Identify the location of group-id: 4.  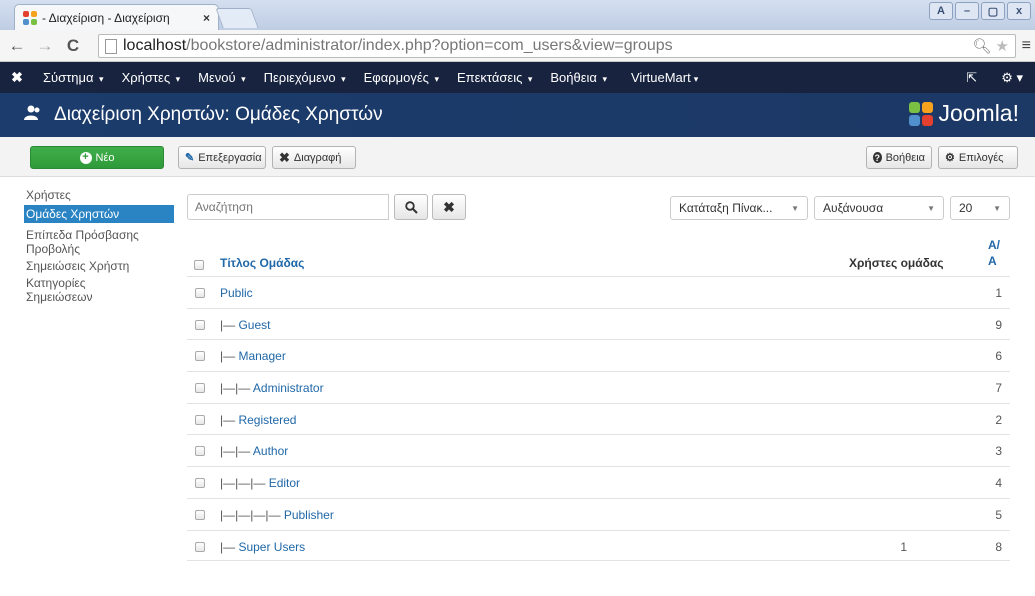
(998, 483).